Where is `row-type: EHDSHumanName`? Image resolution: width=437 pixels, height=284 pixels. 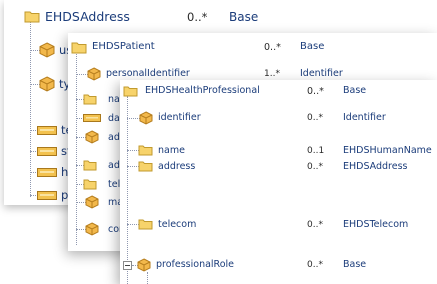 row-type: EHDSHumanName is located at coordinates (387, 150).